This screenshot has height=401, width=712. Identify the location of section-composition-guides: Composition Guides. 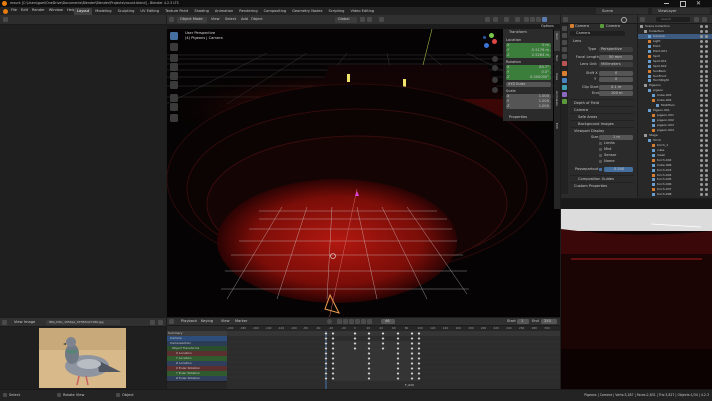
(602, 178).